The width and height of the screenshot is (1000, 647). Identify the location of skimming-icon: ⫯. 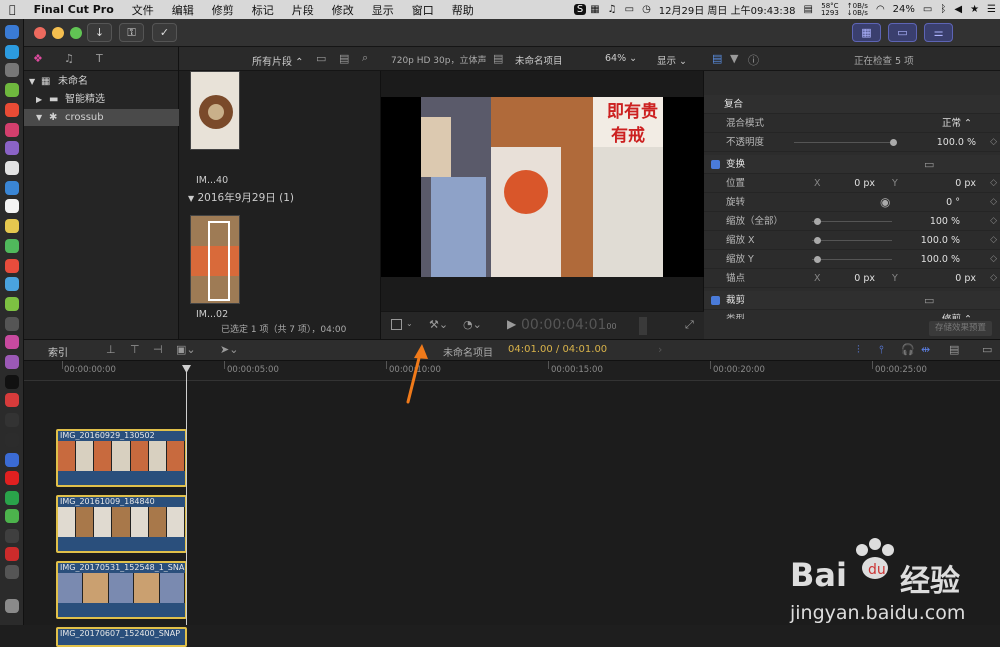
(881, 350).